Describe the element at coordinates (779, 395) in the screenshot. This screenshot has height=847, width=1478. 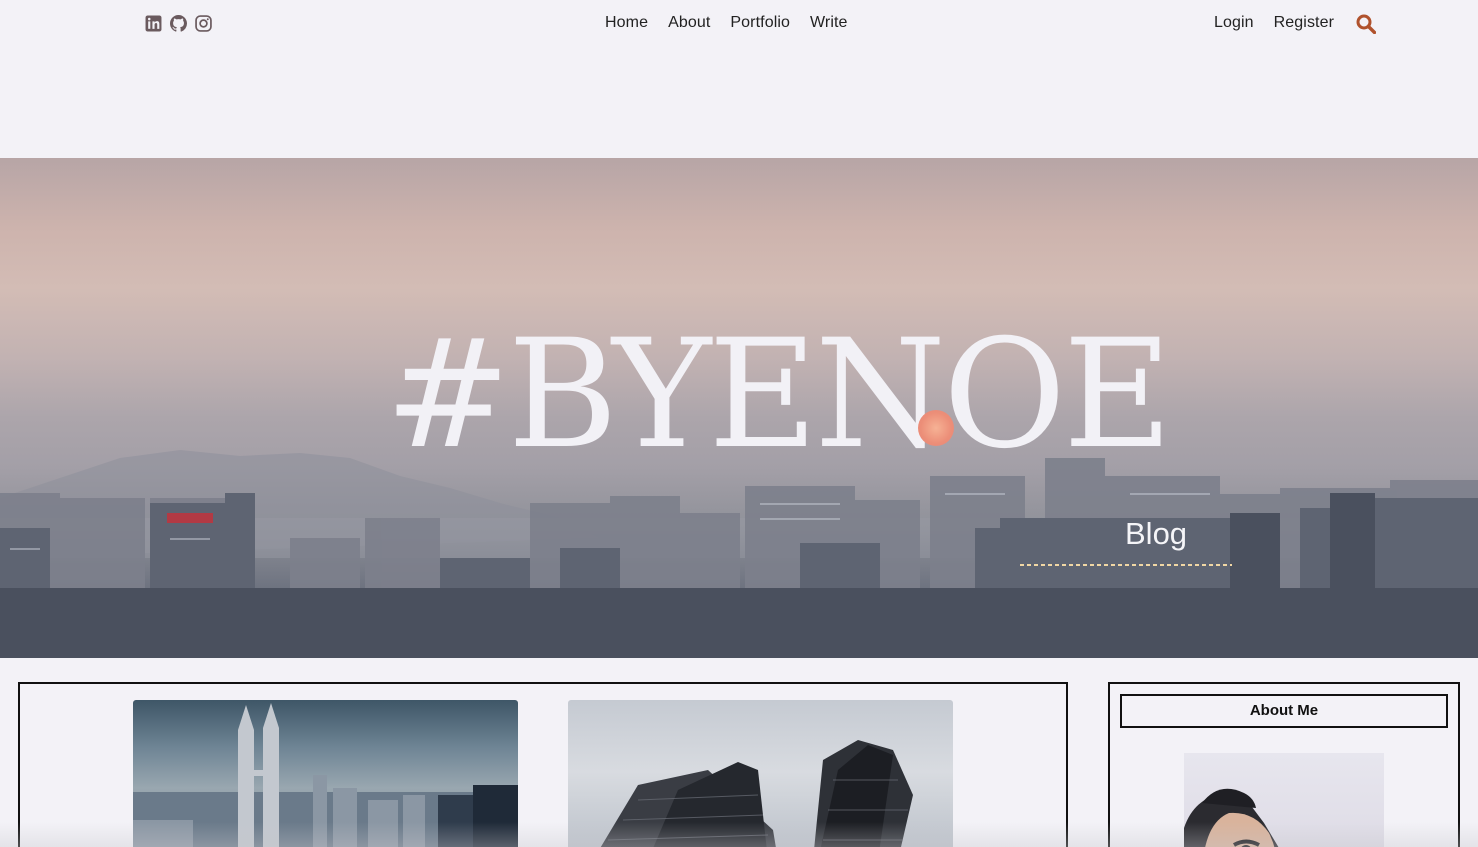
I see `hero-title: #BYENOE` at that location.